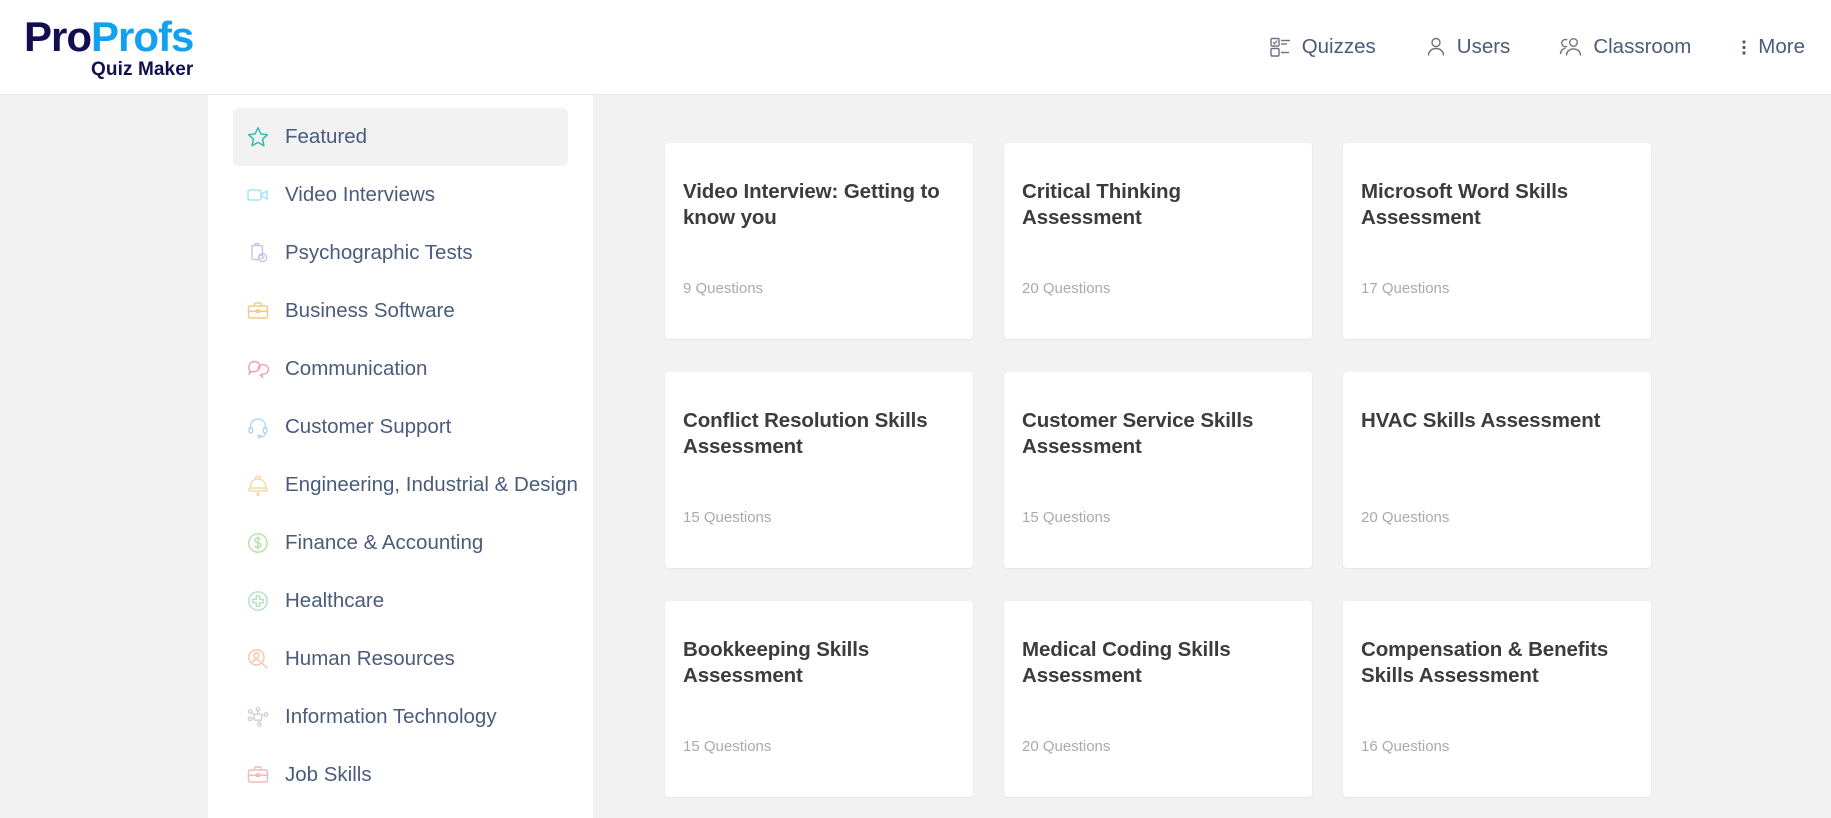 Image resolution: width=1831 pixels, height=818 pixels. I want to click on sidebar-item-engineering: Engineering, Industrial & Design, so click(405, 485).